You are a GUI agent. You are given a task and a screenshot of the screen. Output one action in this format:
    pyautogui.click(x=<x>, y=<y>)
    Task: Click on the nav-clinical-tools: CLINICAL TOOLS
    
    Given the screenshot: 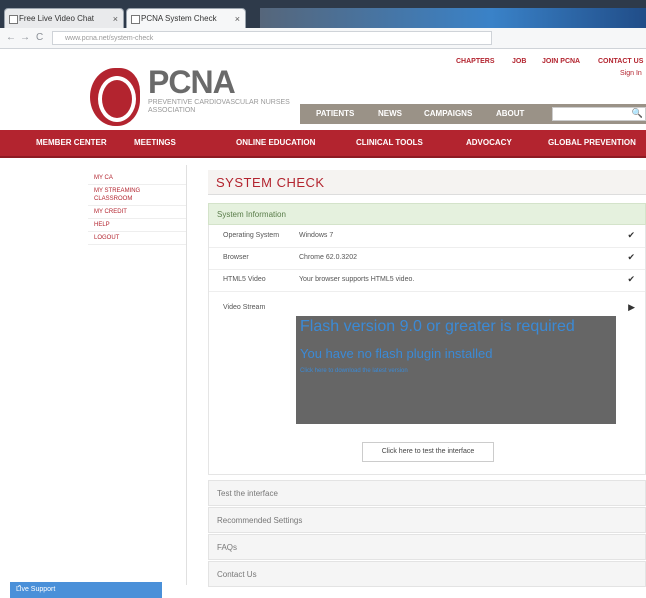 What is the action you would take?
    pyautogui.click(x=389, y=142)
    